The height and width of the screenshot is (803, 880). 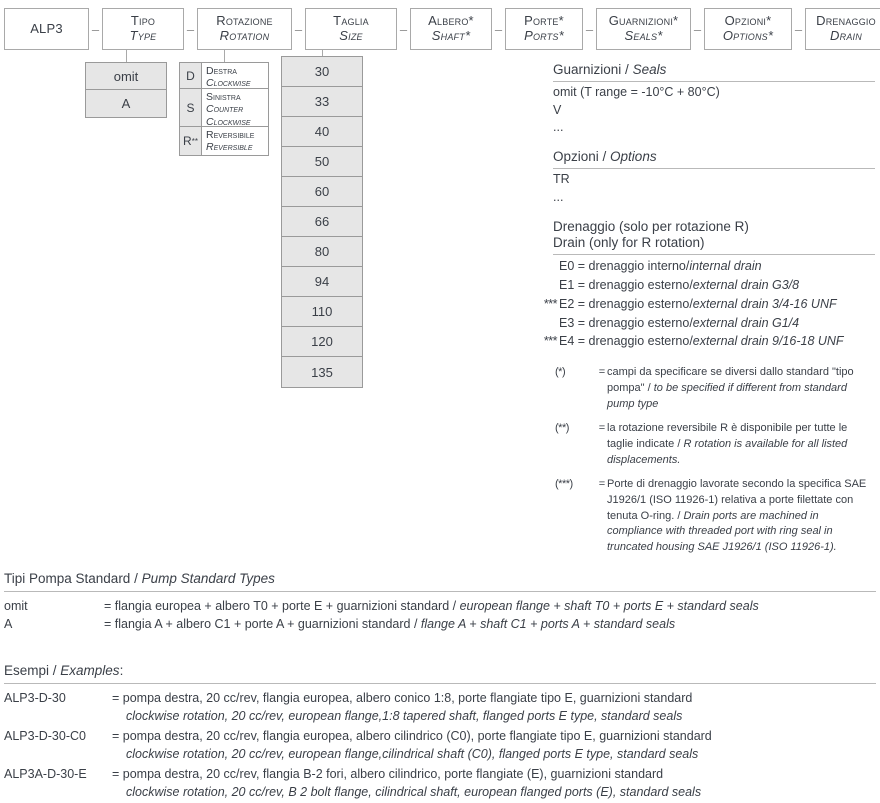 I want to click on code-box-porte: Porte* Ports*, so click(x=544, y=29).